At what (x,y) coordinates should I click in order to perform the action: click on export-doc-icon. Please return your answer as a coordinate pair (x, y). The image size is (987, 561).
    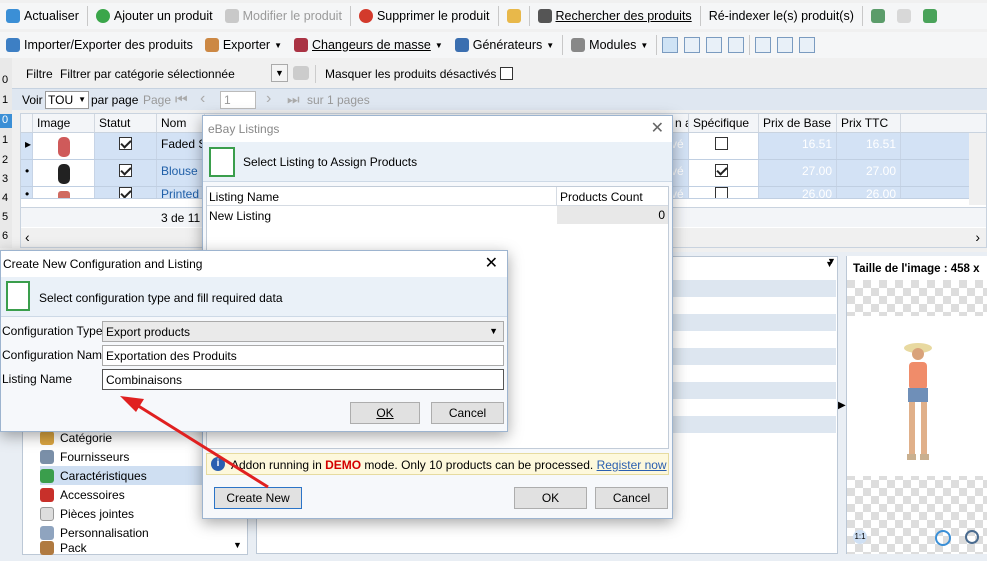
    Looking at the image, I should click on (929, 16).